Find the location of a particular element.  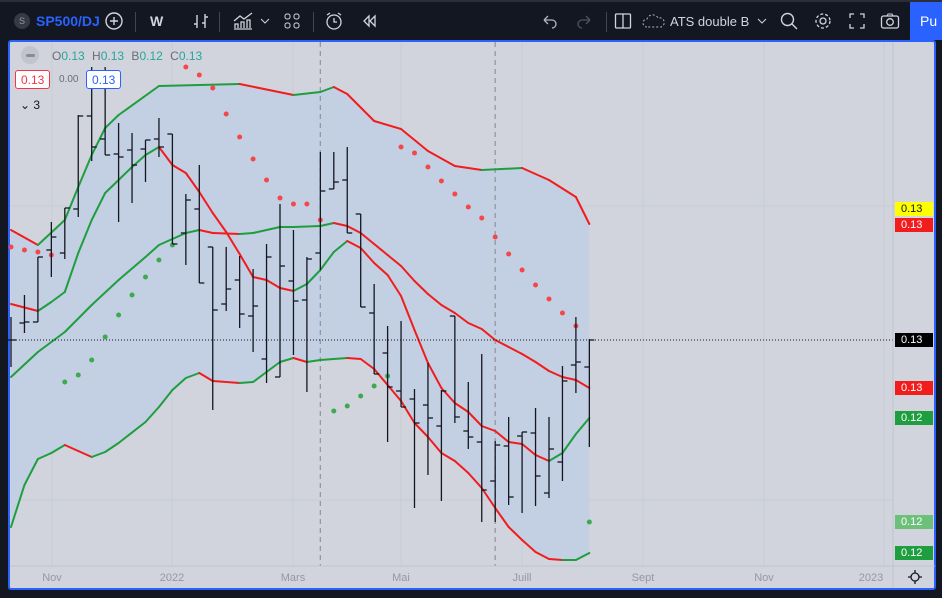

open-label: O is located at coordinates (57, 56).